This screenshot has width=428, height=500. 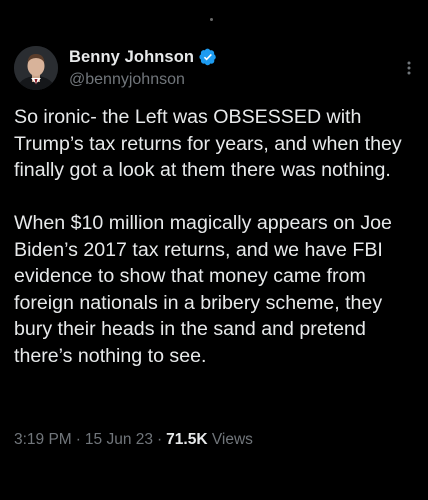 I want to click on more-vertical-icon, so click(x=409, y=68).